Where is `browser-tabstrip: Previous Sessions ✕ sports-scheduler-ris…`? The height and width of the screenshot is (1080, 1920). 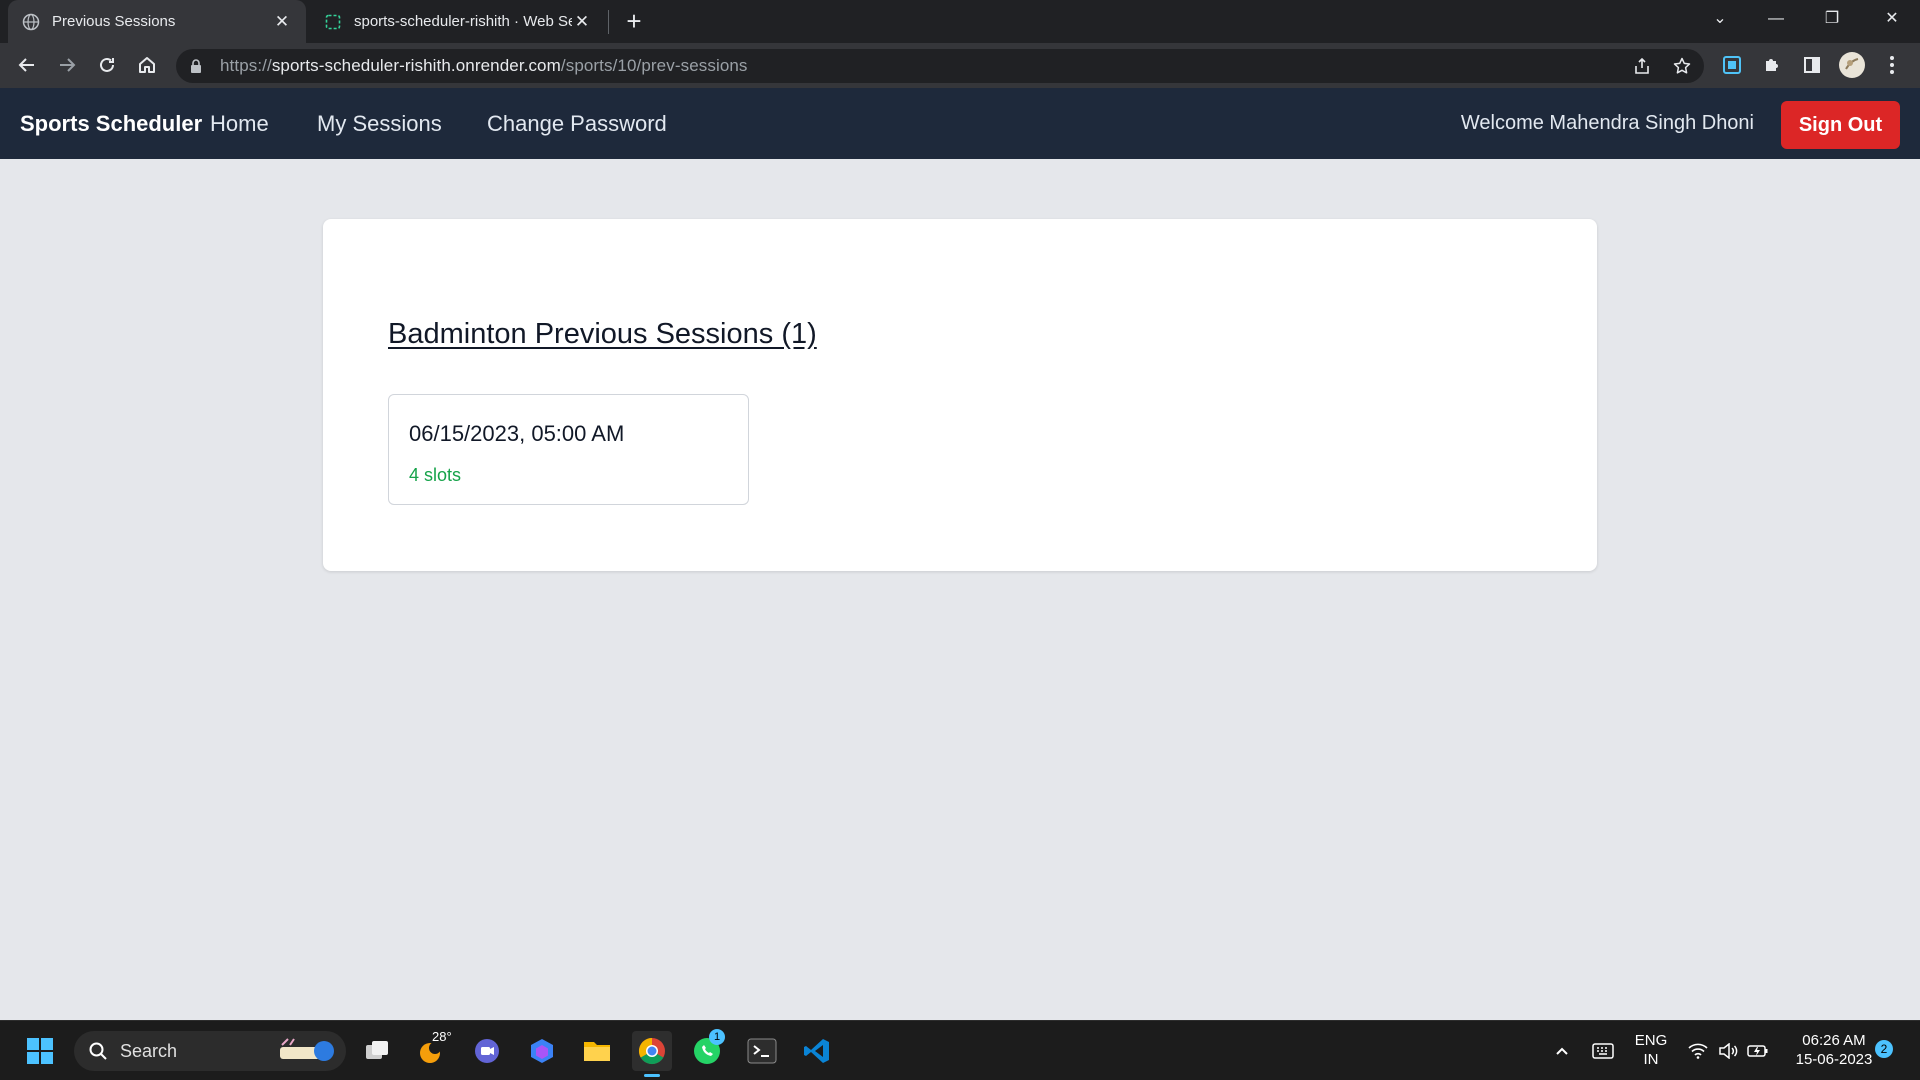 browser-tabstrip: Previous Sessions ✕ sports-scheduler-ris… is located at coordinates (960, 21).